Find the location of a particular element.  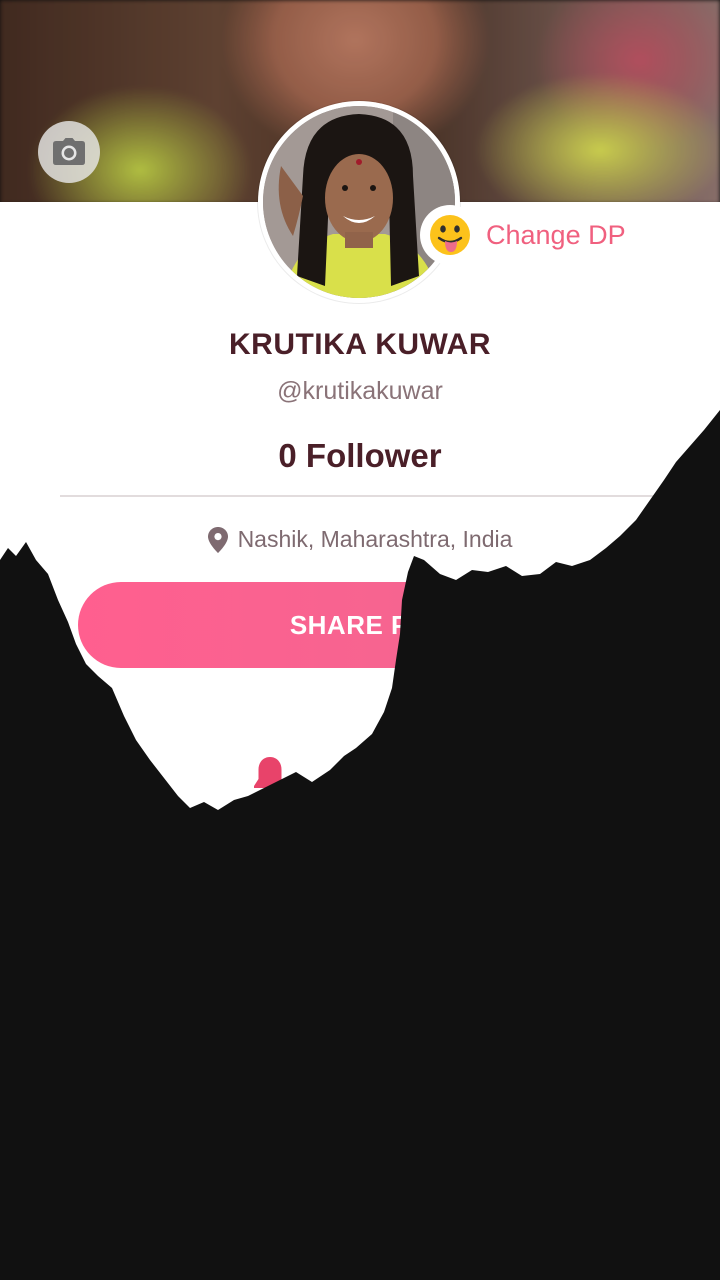

location-pin-icon is located at coordinates (217, 539).